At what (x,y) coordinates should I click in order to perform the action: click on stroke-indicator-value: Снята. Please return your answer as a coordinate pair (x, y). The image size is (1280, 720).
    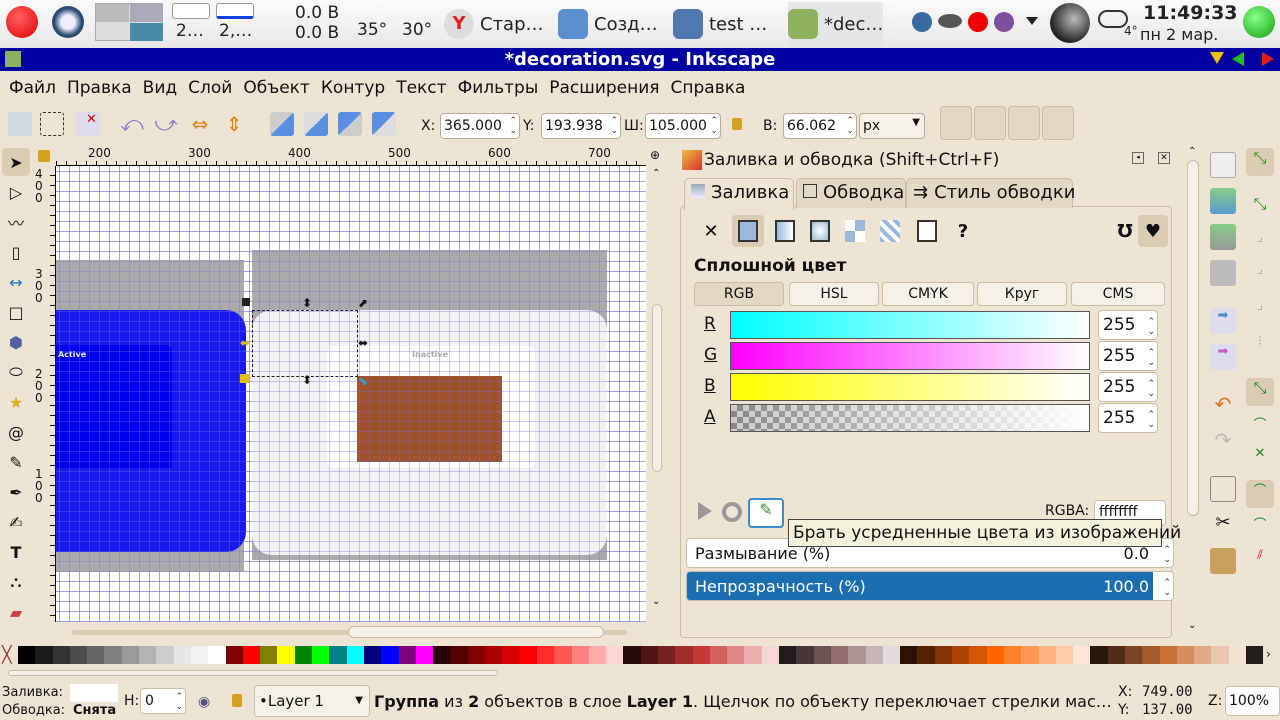
    Looking at the image, I should click on (94, 710).